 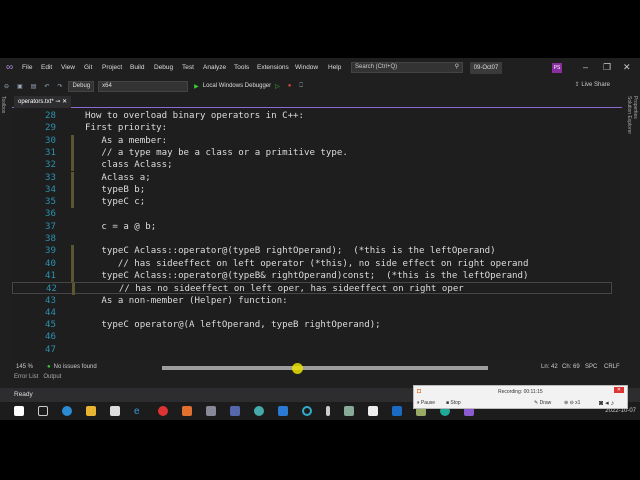 What do you see at coordinates (188, 67) in the screenshot?
I see `menu-test: Test` at bounding box center [188, 67].